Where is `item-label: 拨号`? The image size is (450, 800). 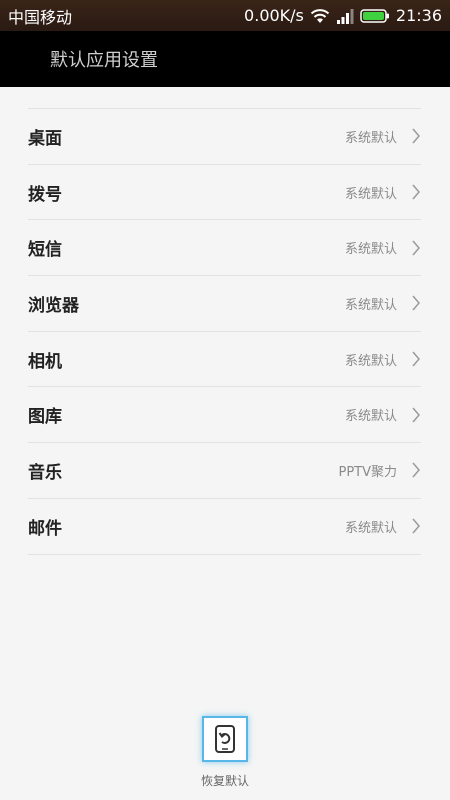
item-label: 拨号 is located at coordinates (45, 194).